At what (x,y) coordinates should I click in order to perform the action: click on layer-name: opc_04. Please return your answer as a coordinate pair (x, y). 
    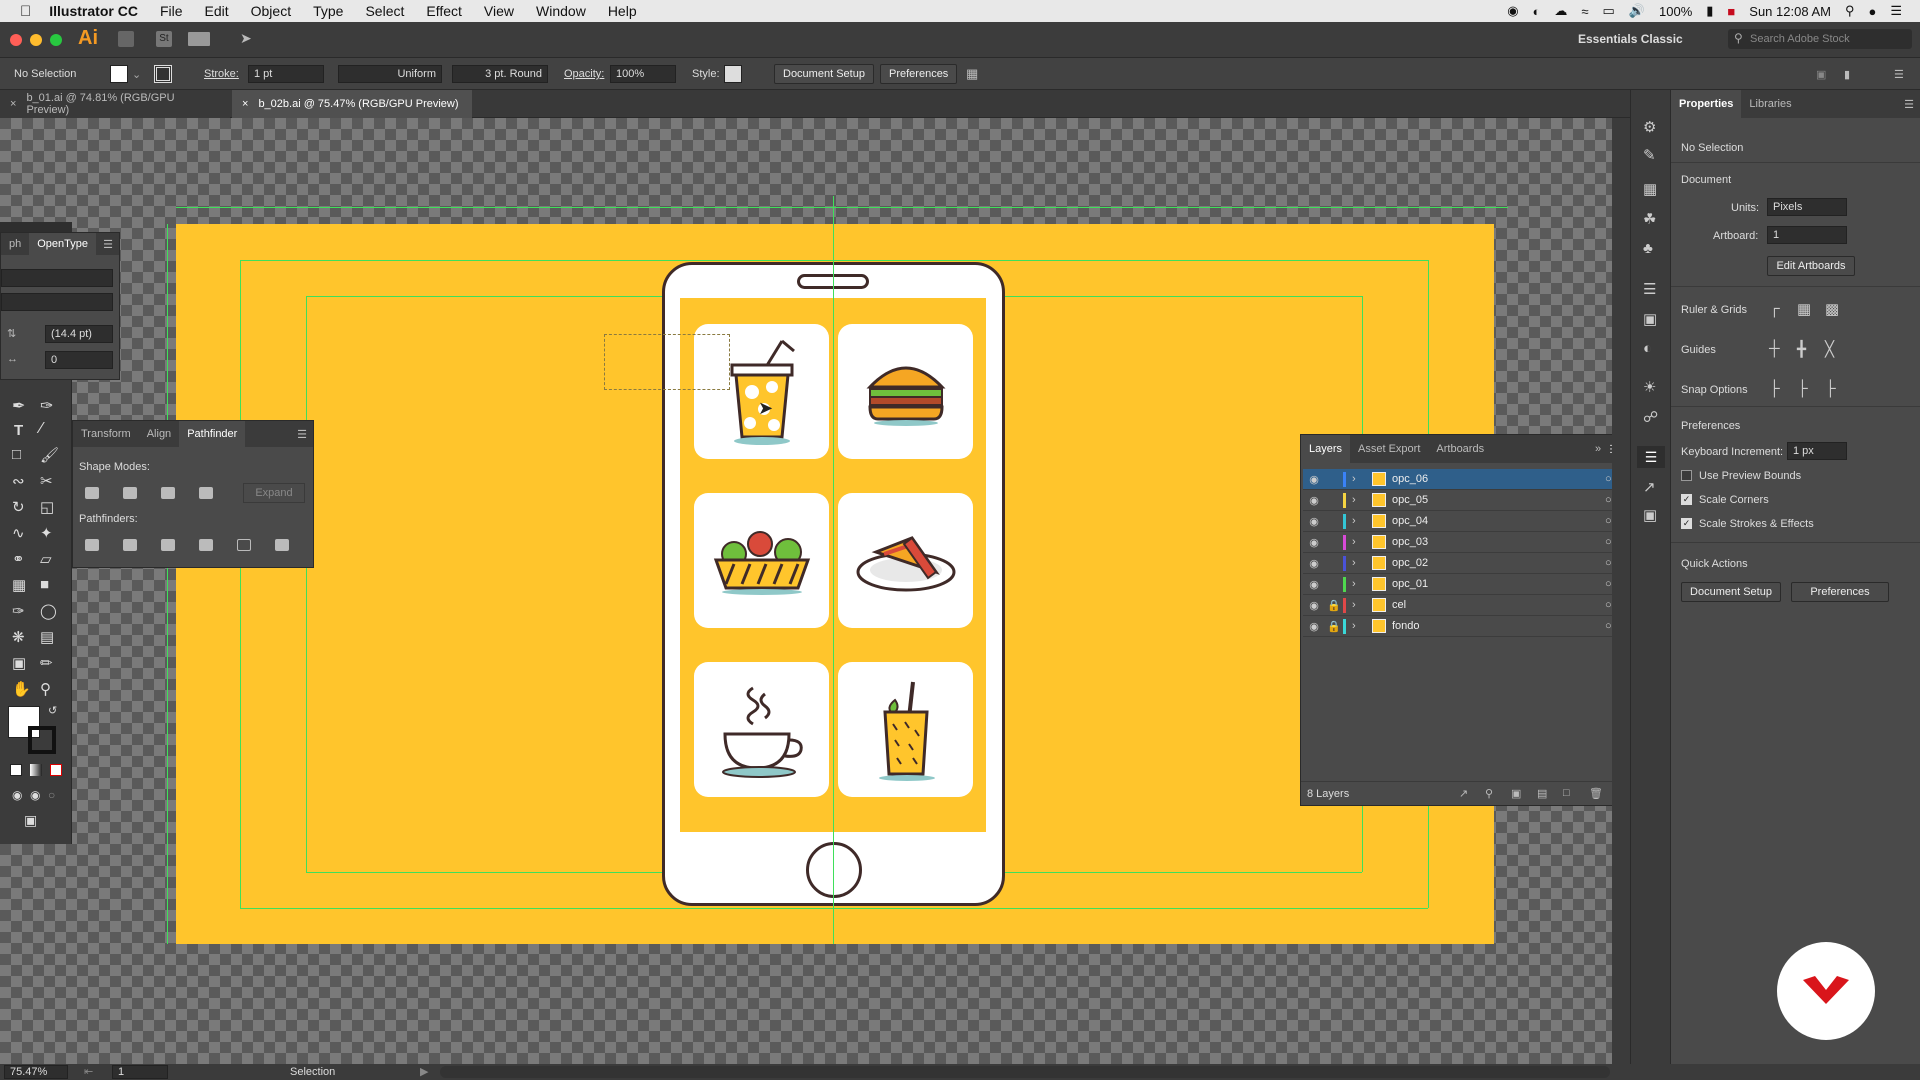
    Looking at the image, I should click on (1498, 521).